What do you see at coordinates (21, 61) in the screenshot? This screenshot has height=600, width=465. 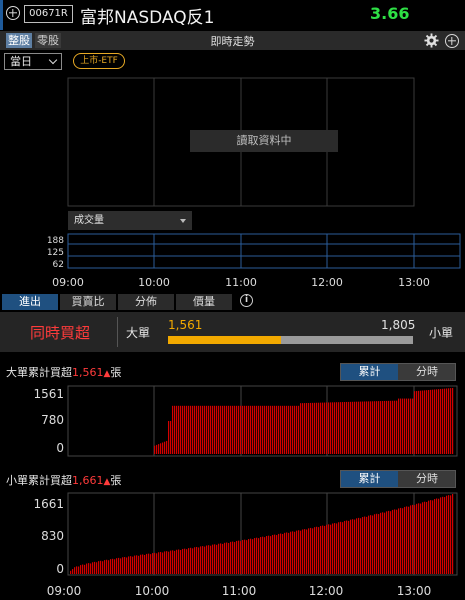 I see `period-label: 當日` at bounding box center [21, 61].